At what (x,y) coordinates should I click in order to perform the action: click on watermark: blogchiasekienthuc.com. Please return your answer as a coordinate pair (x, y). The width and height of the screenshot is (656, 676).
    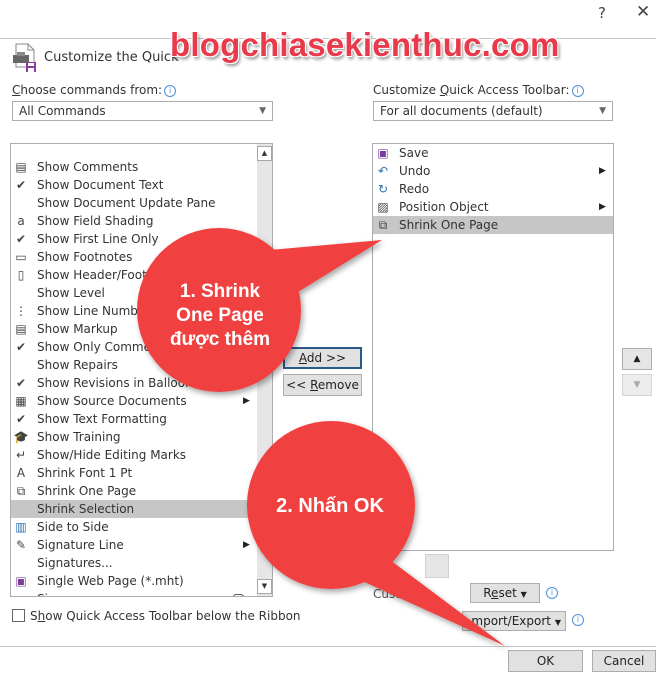
    Looking at the image, I should click on (365, 44).